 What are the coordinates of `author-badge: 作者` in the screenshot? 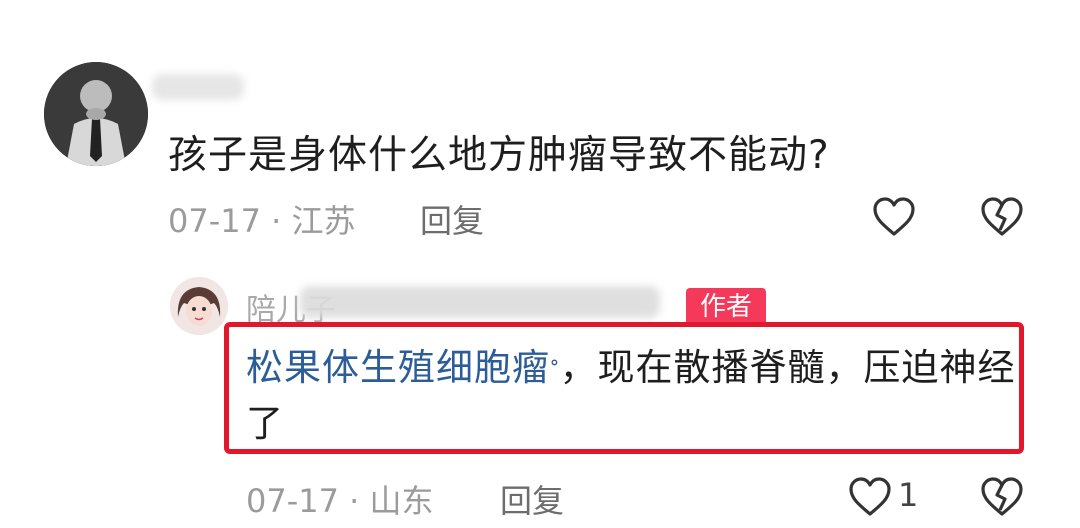 It's located at (726, 307).